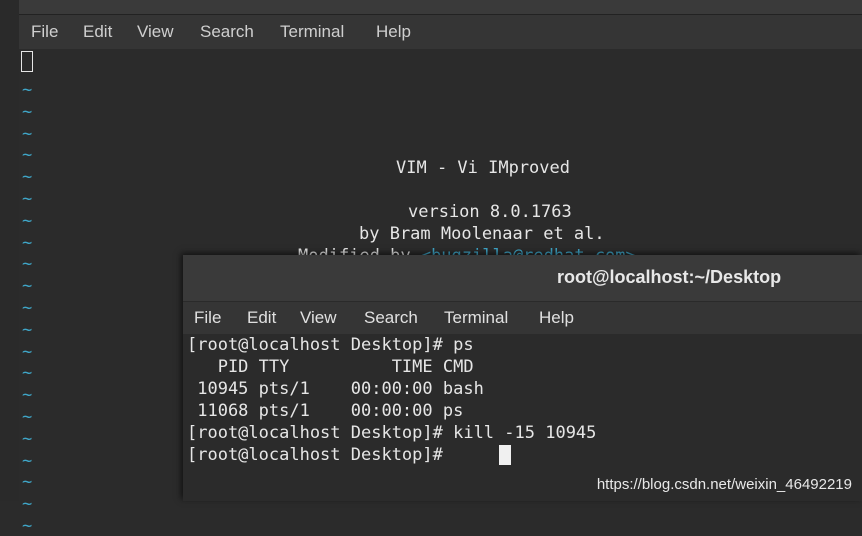  What do you see at coordinates (440, 32) in the screenshot?
I see `back-menubar: File Edit View Search Terminal Help` at bounding box center [440, 32].